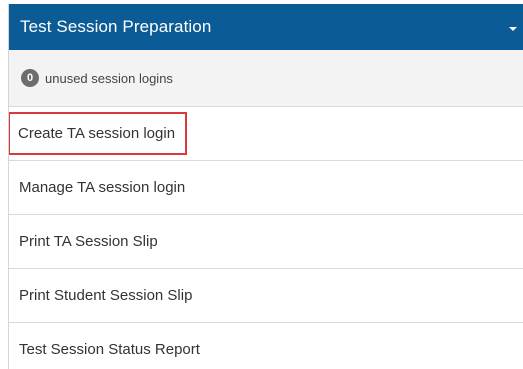 This screenshot has width=523, height=369. I want to click on menu-item-manage-ta-session-login: Manage TA session login, so click(266, 188).